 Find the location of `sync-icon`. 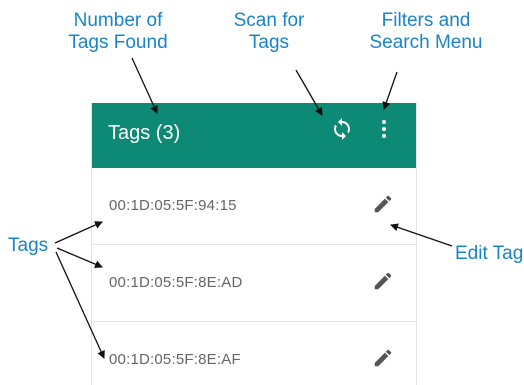

sync-icon is located at coordinates (342, 129).